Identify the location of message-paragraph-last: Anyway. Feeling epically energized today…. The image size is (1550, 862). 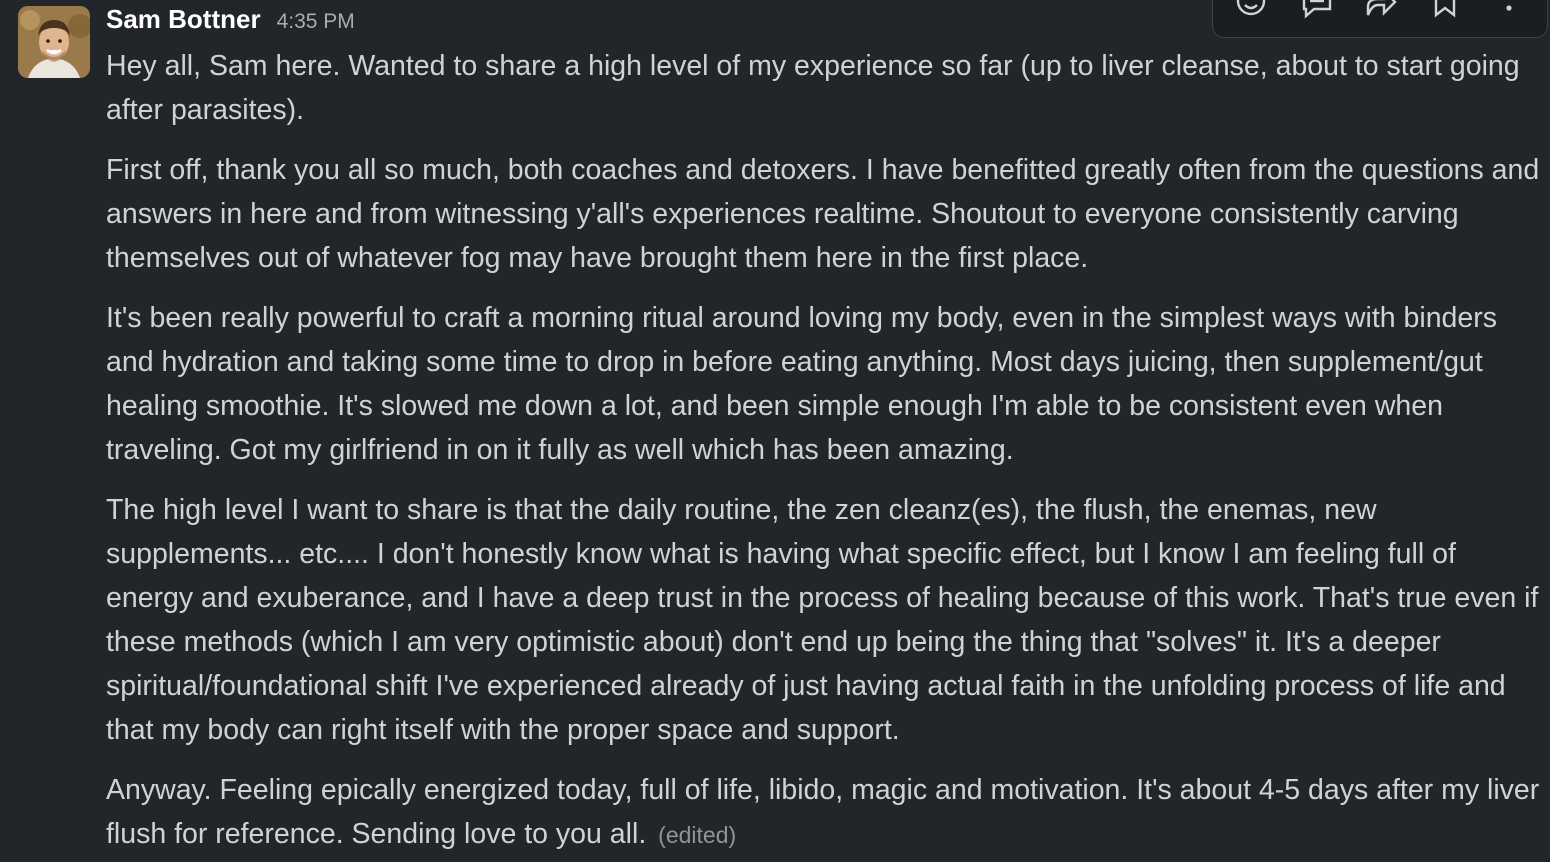
(826, 812).